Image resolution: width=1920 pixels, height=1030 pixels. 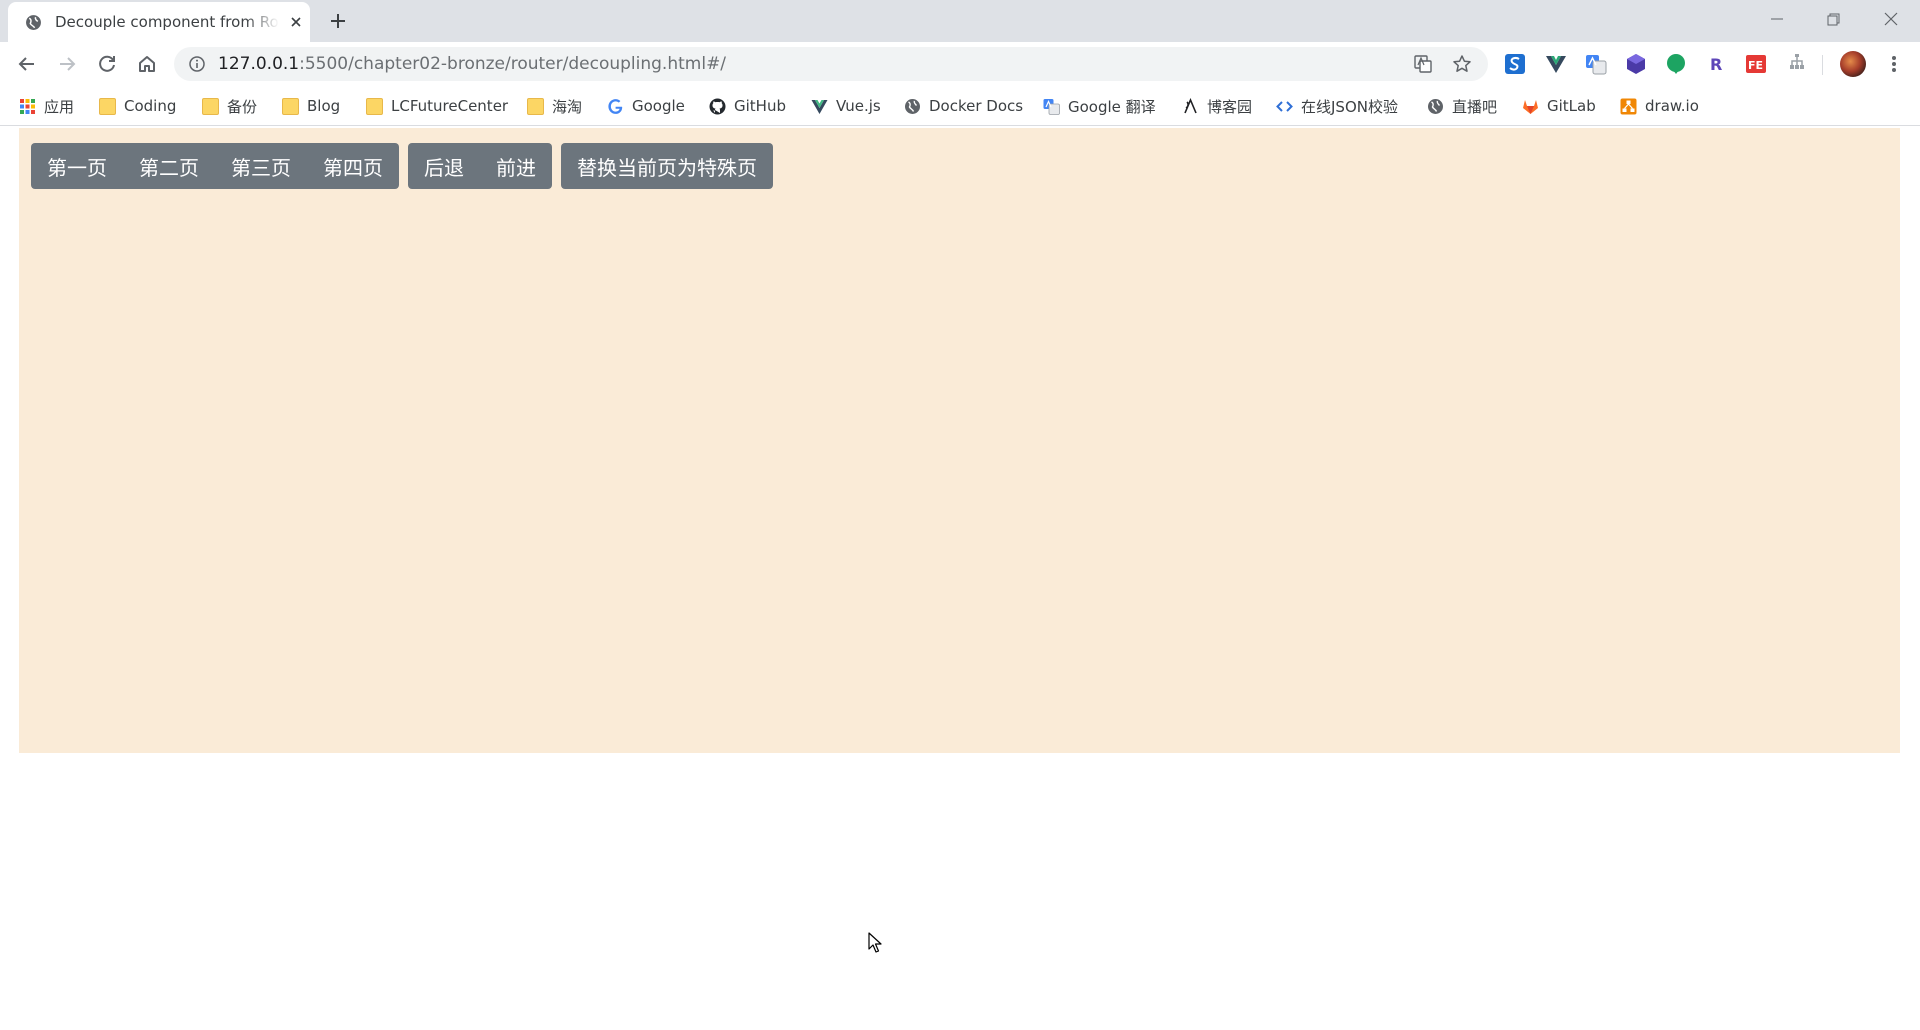 What do you see at coordinates (976, 106) in the screenshot?
I see `bookmark-label: Docker Docs` at bounding box center [976, 106].